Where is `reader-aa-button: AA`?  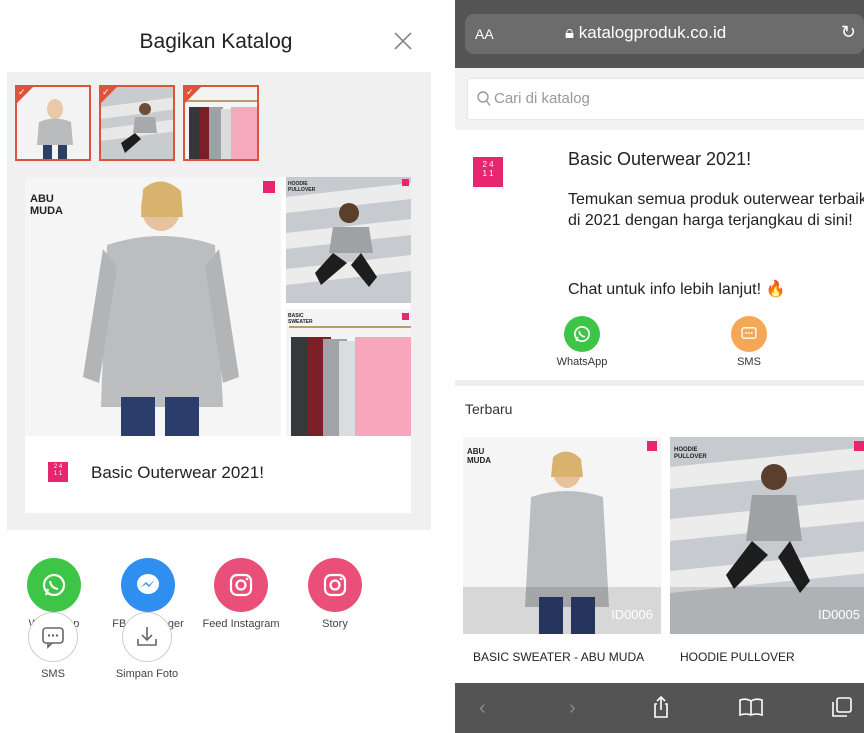
reader-aa-button: AA is located at coordinates (484, 34).